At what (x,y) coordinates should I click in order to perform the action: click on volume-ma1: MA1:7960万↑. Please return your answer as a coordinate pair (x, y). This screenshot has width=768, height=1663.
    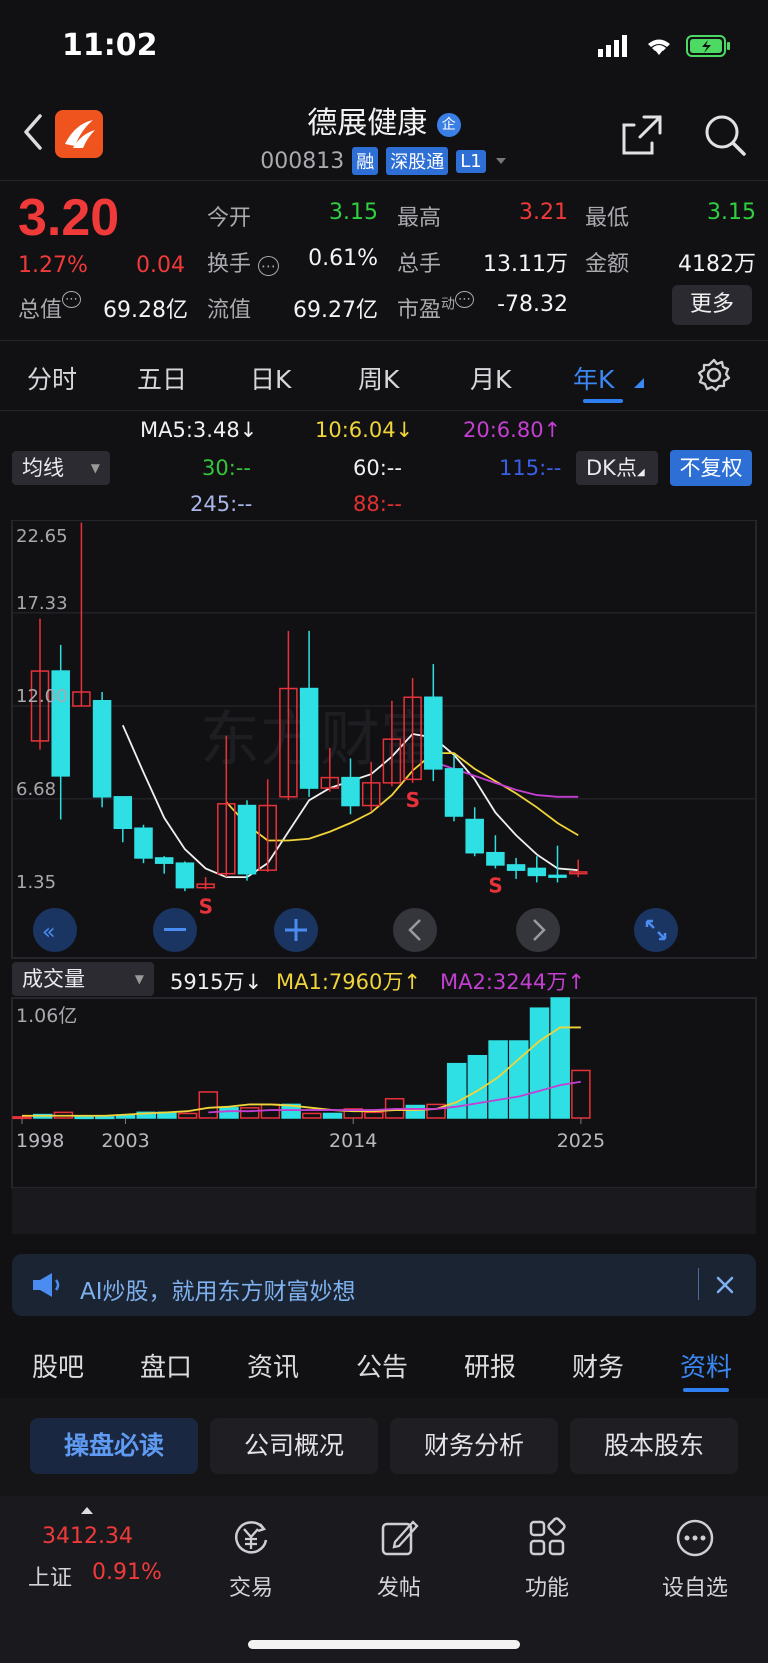
    Looking at the image, I should click on (348, 982).